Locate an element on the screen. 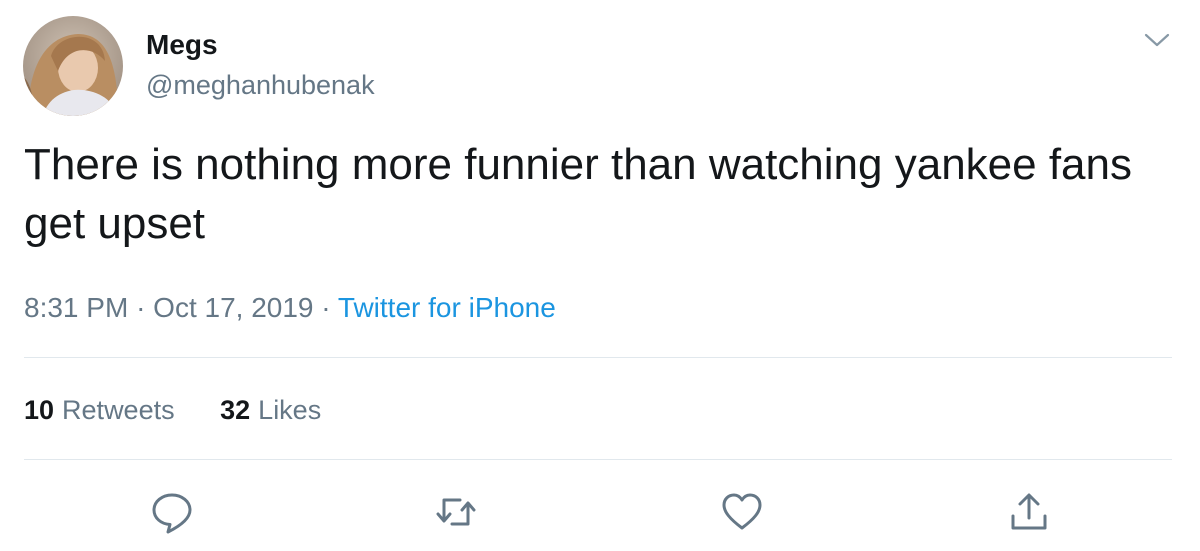 The height and width of the screenshot is (551, 1200). retweets-count: 10 is located at coordinates (39, 410).